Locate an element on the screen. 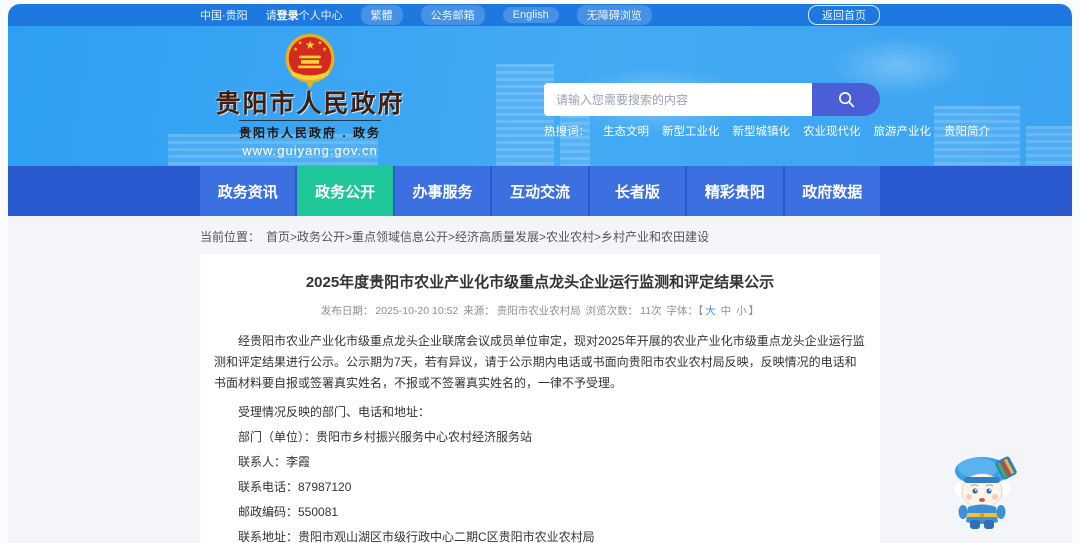 The image size is (1080, 543). source-label: 来源： is located at coordinates (479, 311).